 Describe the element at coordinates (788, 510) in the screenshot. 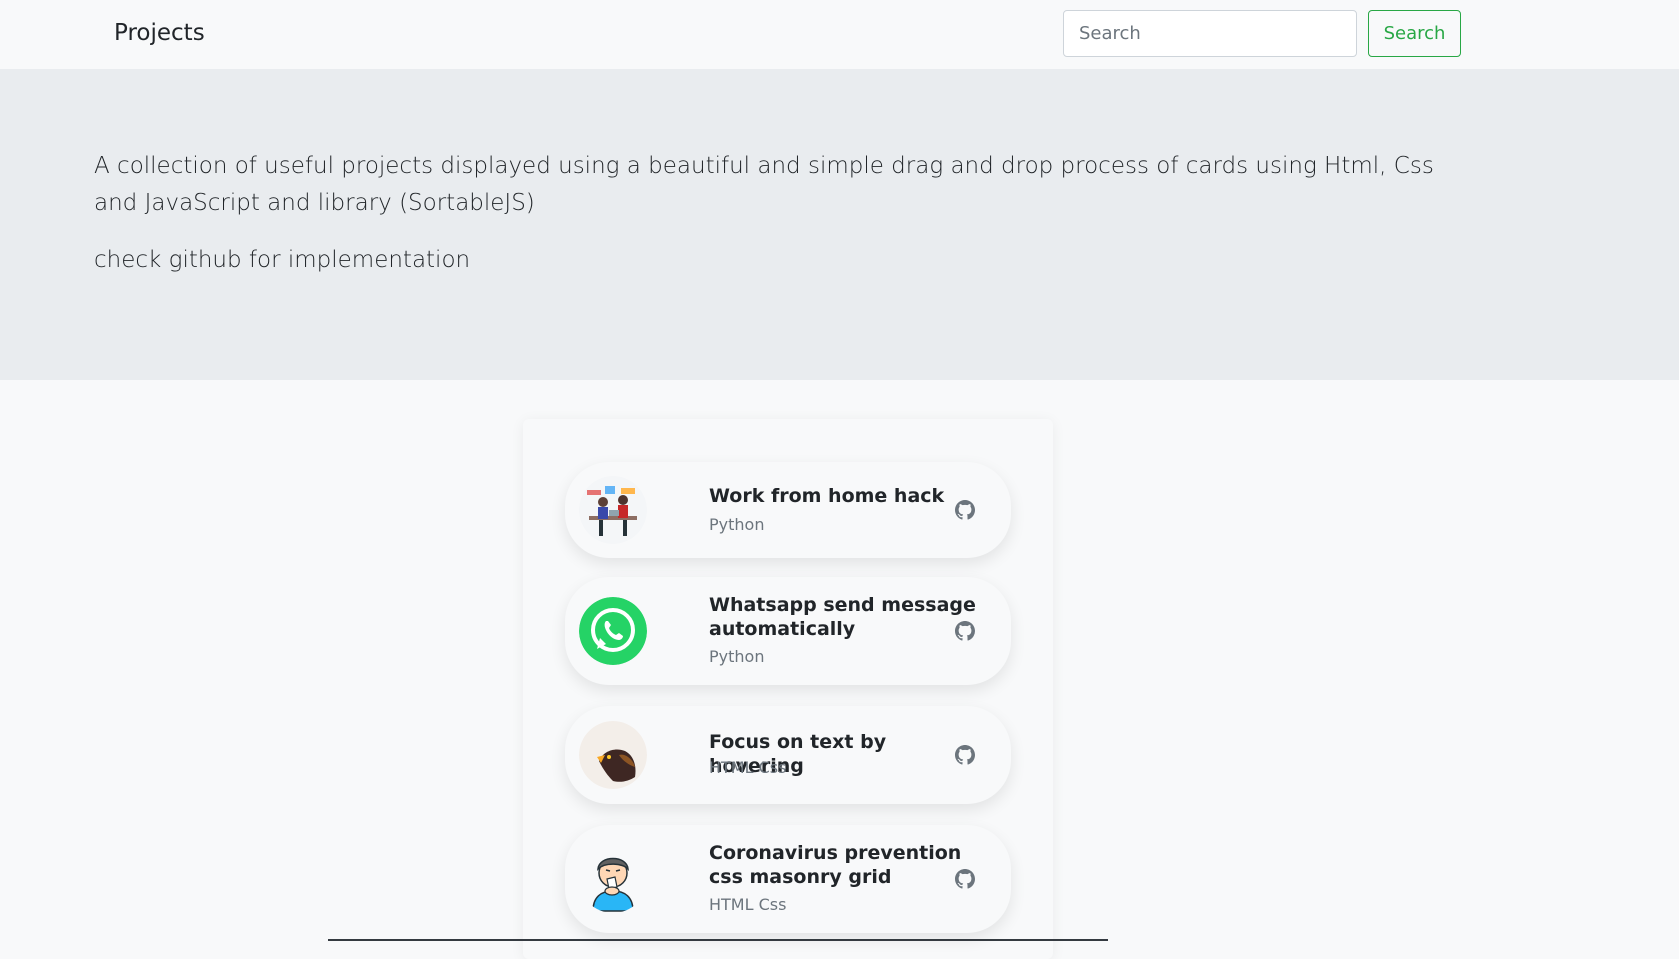

I see `project-card: Work from home hack Python` at that location.